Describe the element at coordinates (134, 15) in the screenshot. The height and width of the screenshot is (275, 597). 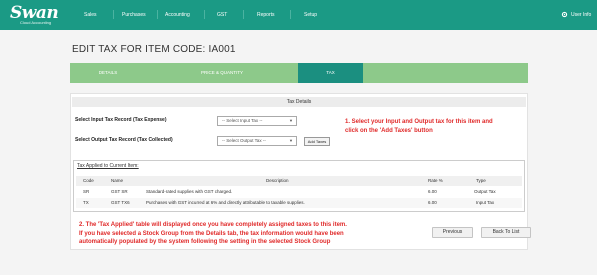
I see `nav-purchases: Purchases` at that location.